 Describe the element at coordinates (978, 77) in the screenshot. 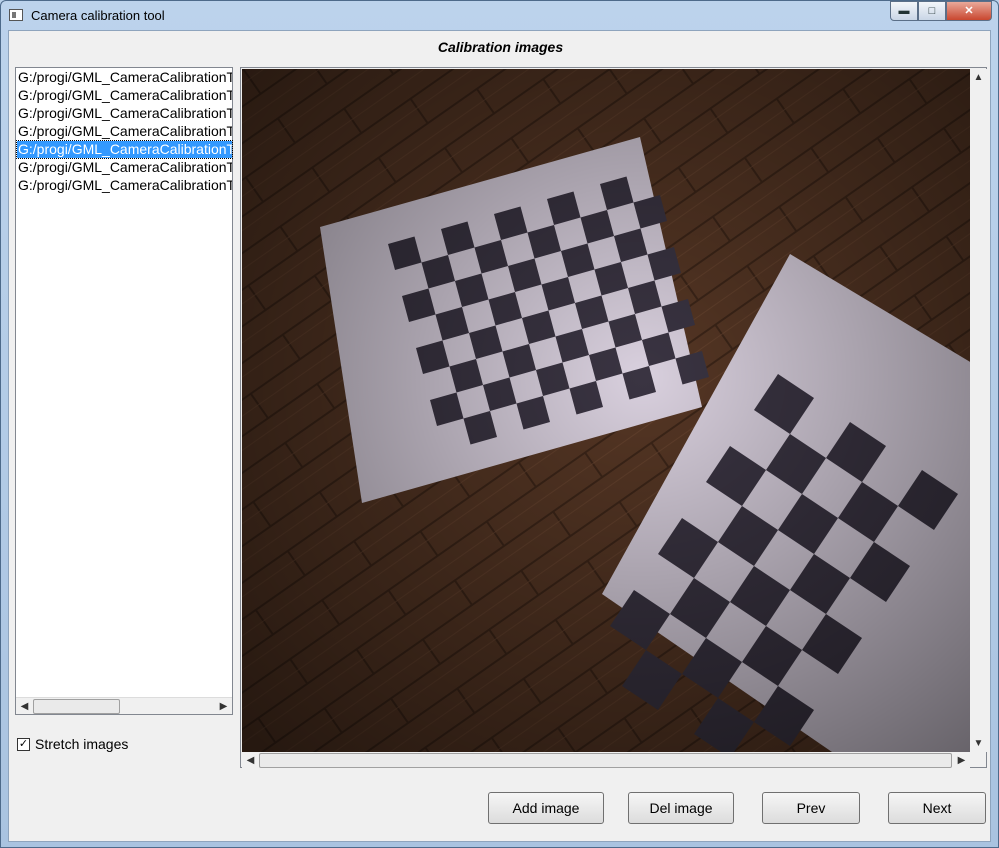

I see `scroll-up-icon: ▲` at that location.